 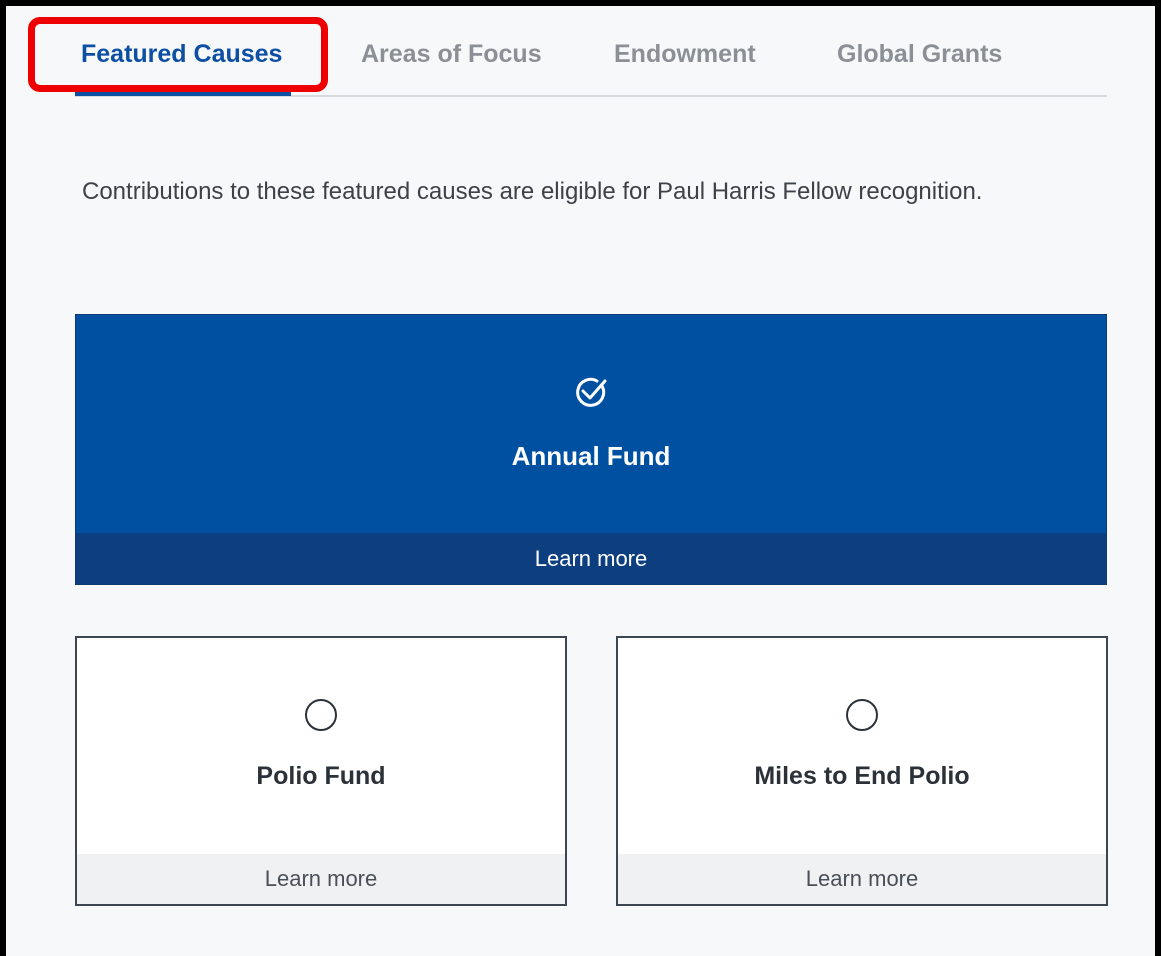 I want to click on tab-endowment: Endowment, so click(x=685, y=54).